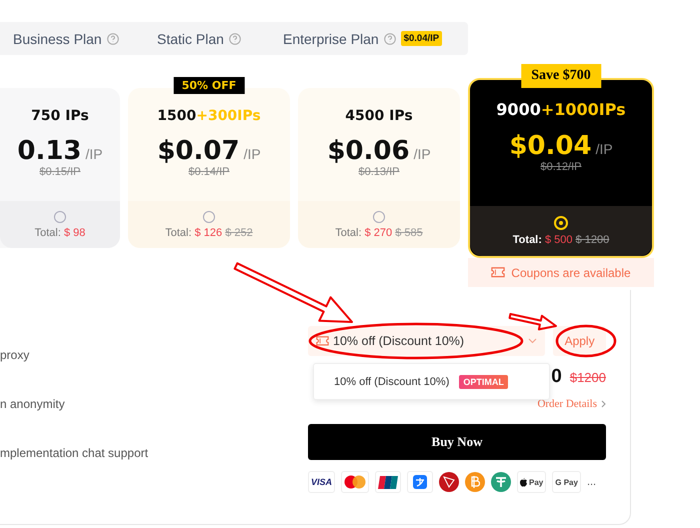 The image size is (700, 528). I want to click on total-price: Total: $ 98, so click(60, 232).